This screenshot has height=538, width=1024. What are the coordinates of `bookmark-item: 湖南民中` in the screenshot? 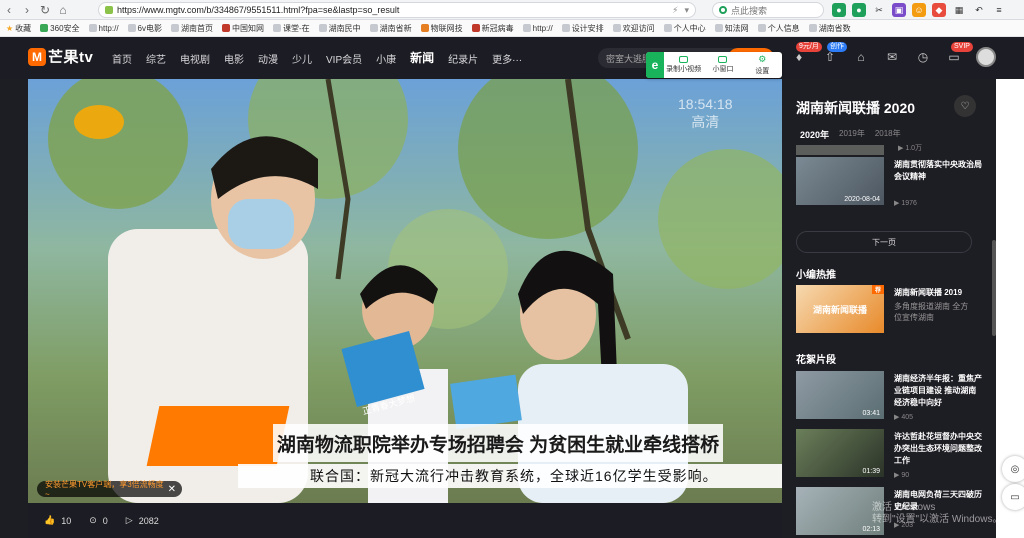 It's located at (339, 28).